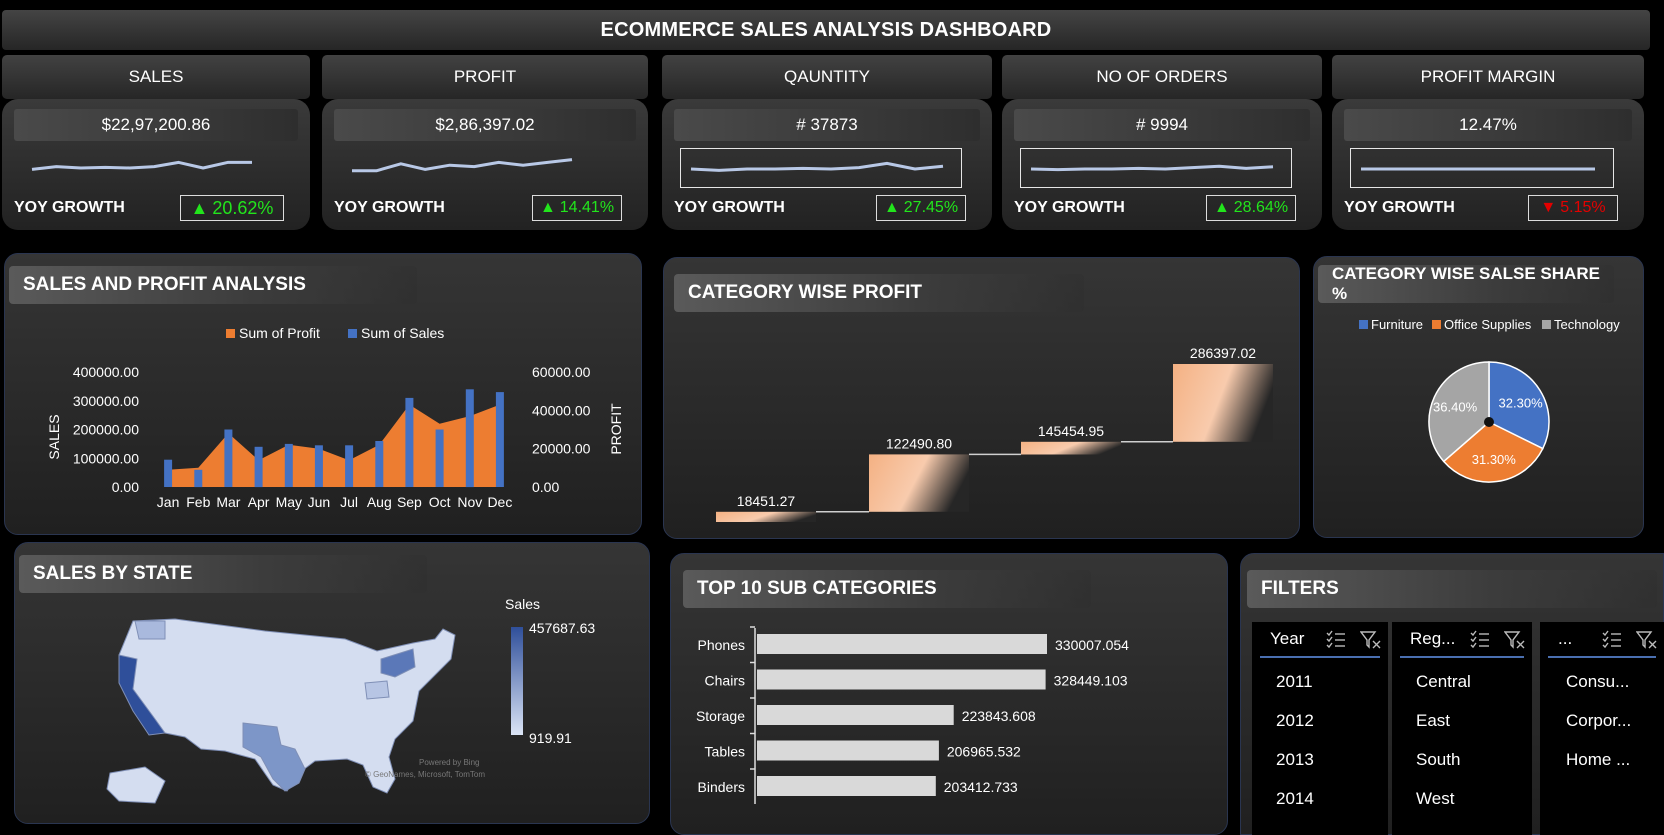  Describe the element at coordinates (561, 410) in the screenshot. I see `y2-tick-label: 40000.00` at that location.